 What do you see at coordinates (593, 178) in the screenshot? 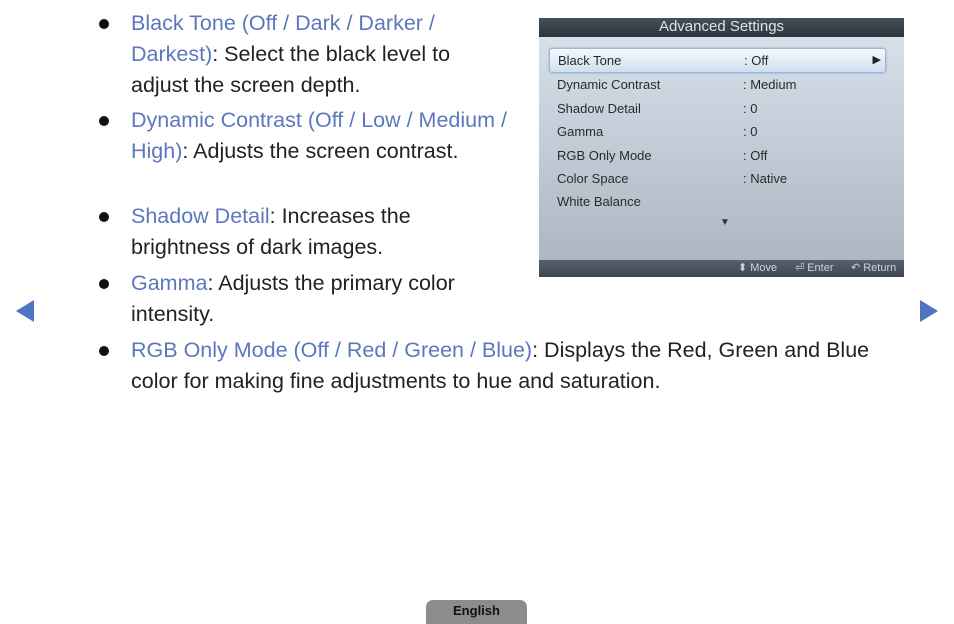
I see `menu-item-label: Color Space` at bounding box center [593, 178].